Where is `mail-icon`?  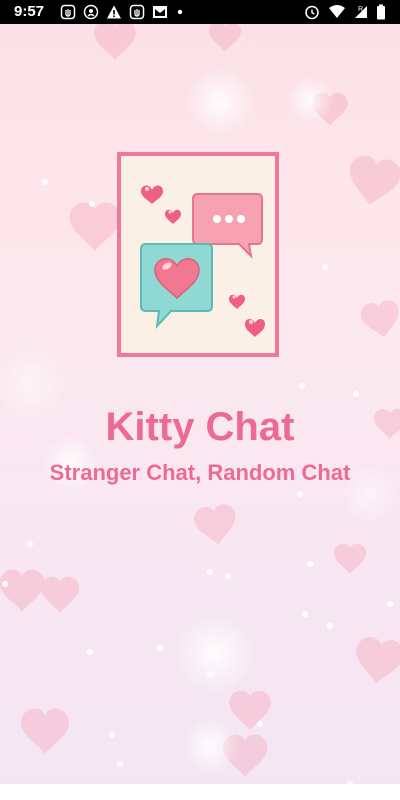
mail-icon is located at coordinates (160, 12).